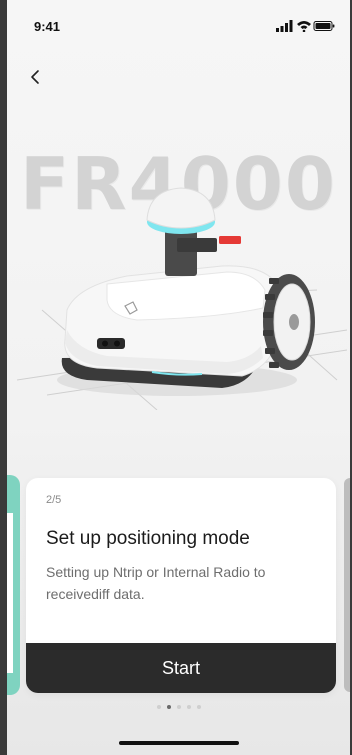  What do you see at coordinates (181, 668) in the screenshot?
I see `start-button: Start` at bounding box center [181, 668].